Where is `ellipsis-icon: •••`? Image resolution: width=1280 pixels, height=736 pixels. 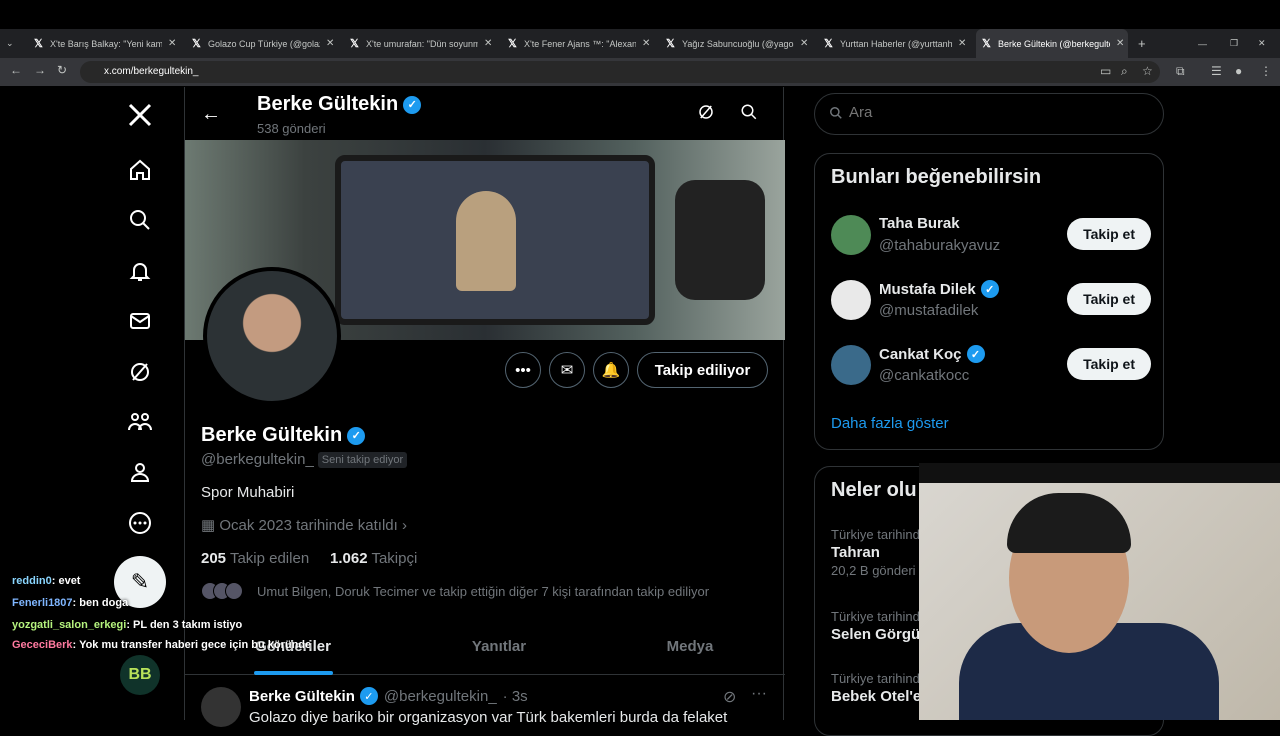 ellipsis-icon: ••• is located at coordinates (523, 370).